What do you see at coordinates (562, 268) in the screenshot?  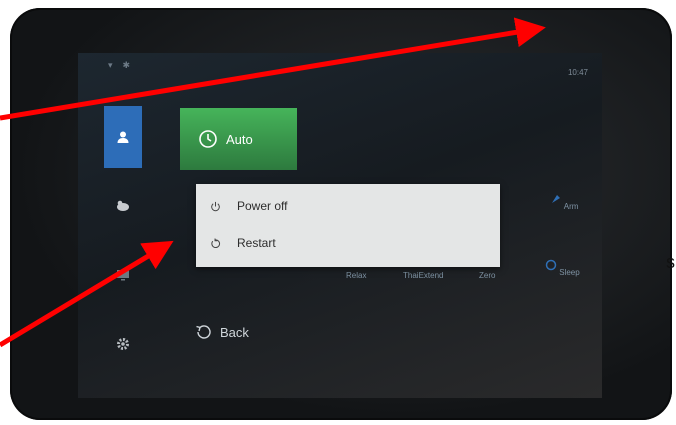 I see `mode-sleep: Sleep` at bounding box center [562, 268].